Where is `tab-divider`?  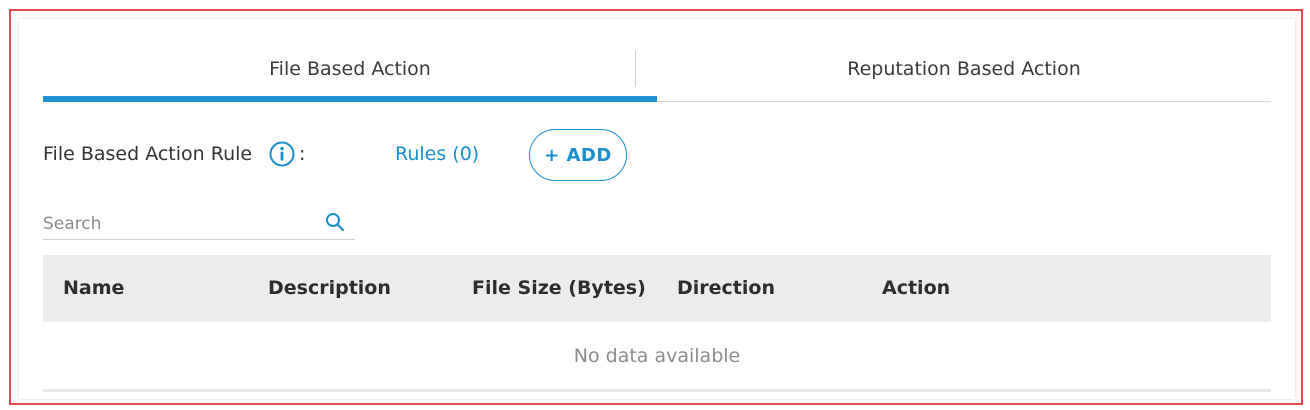
tab-divider is located at coordinates (635, 69).